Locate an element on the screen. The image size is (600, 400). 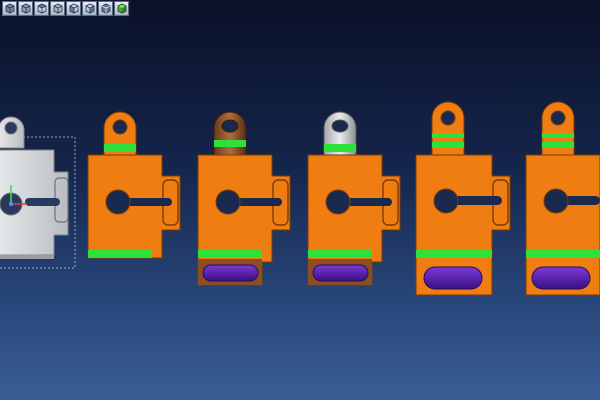
selected-part is located at coordinates (38, 192).